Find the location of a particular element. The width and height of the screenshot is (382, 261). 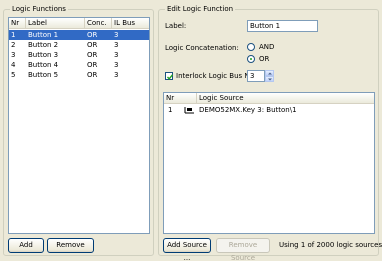

concatenation-caption: Logic Concatenation: is located at coordinates (202, 48).